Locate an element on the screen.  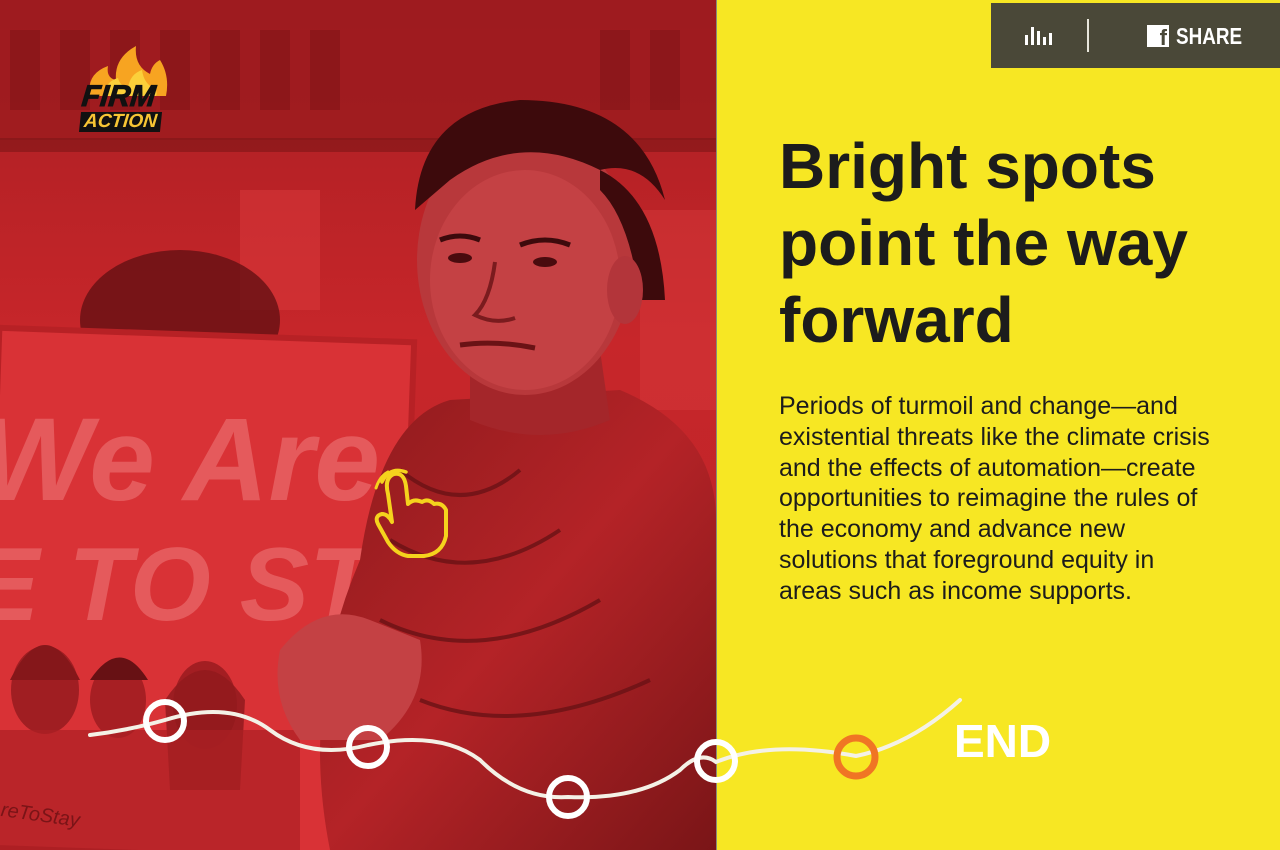
toolbar-divider is located at coordinates (1088, 35).